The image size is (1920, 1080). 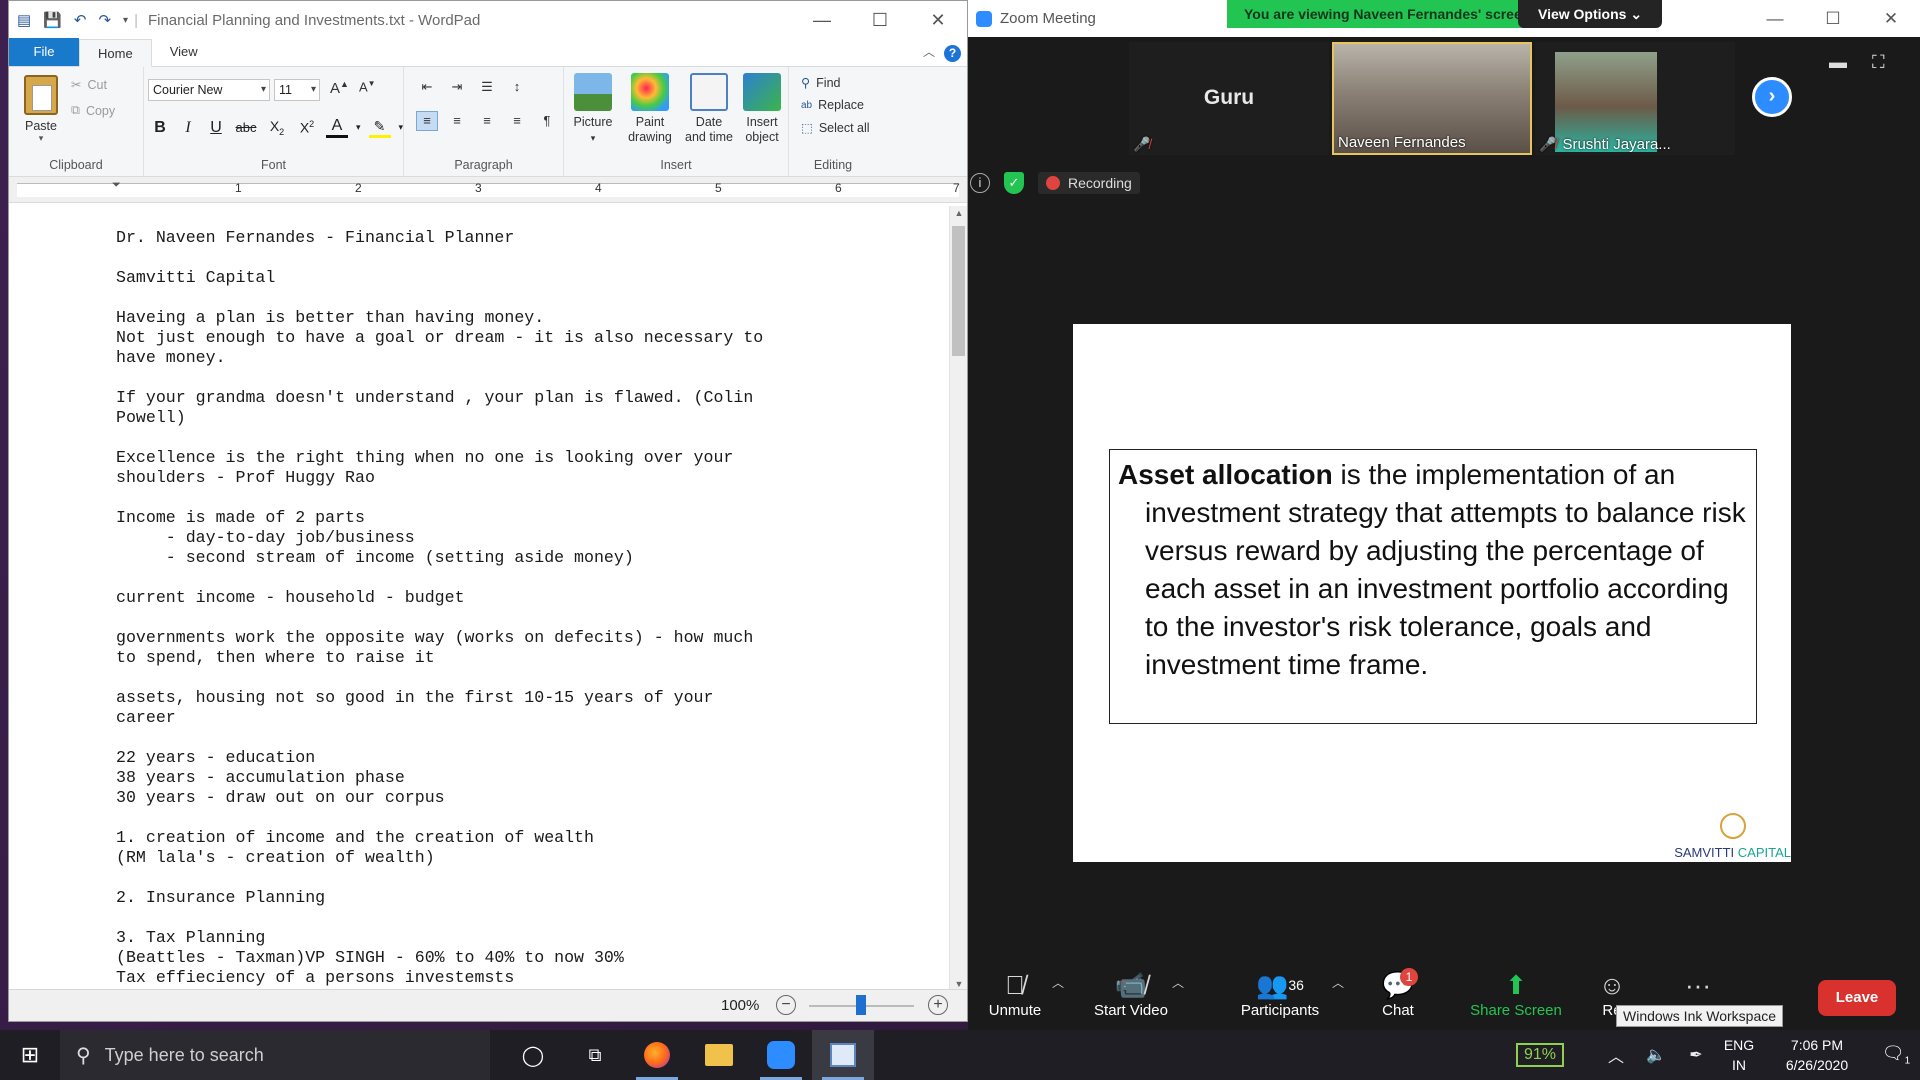 What do you see at coordinates (762, 109) in the screenshot?
I see `insert-object-button: Insert object` at bounding box center [762, 109].